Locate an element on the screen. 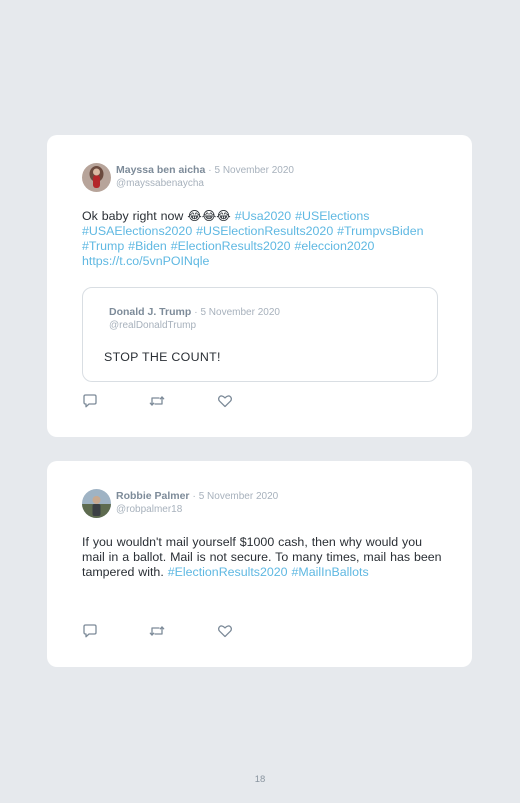 Image resolution: width=520 pixels, height=803 pixels. quoted-author-handle: @realDonaldTrump is located at coordinates (194, 325).